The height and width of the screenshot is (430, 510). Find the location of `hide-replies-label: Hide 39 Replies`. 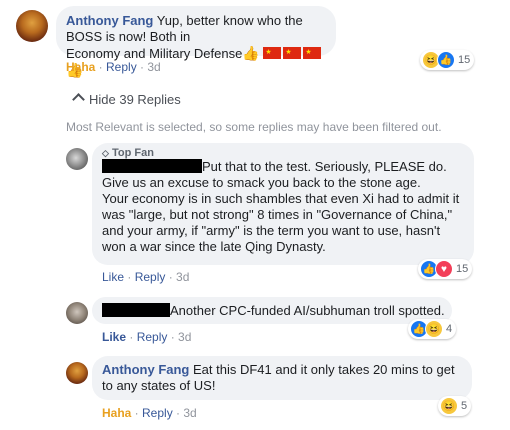

hide-replies-label: Hide 39 Replies is located at coordinates (135, 99).